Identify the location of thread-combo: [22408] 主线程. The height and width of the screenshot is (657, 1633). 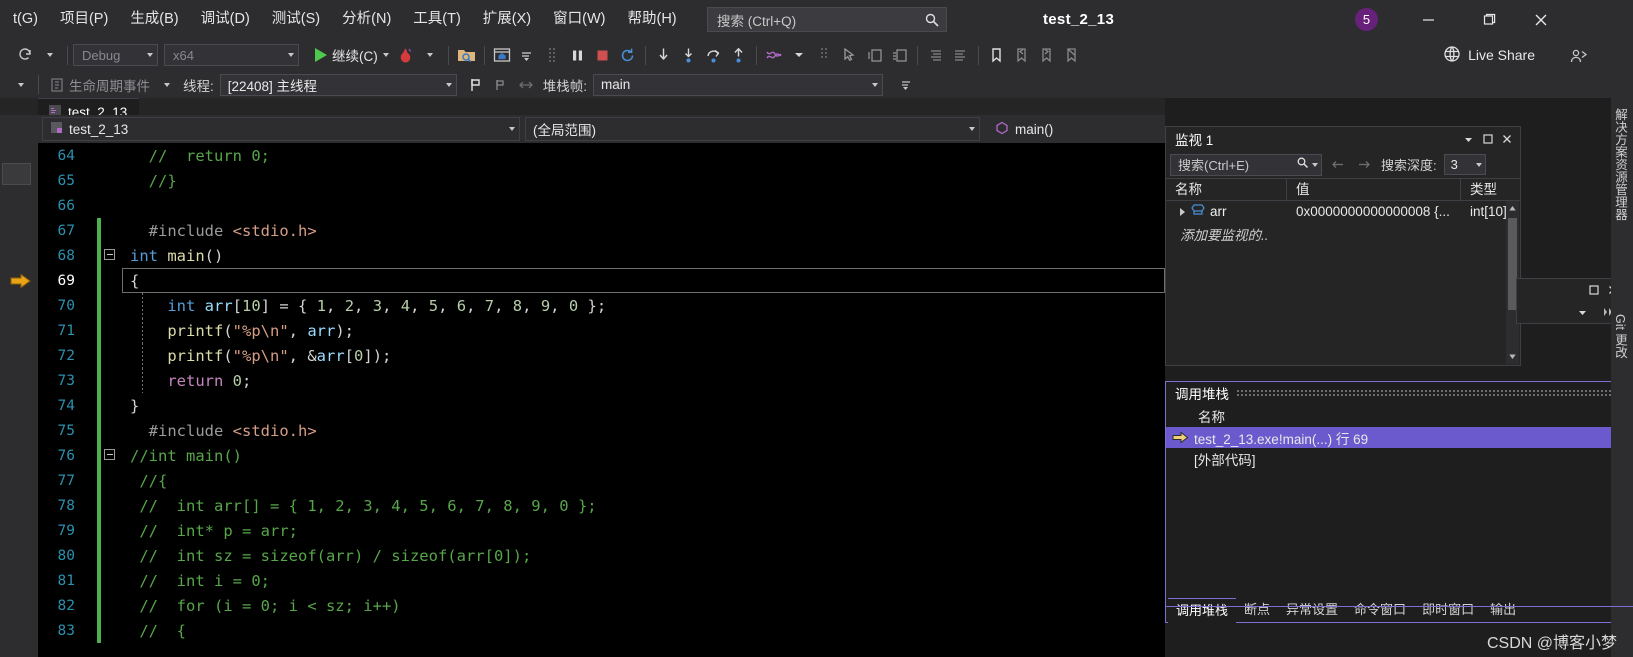
(338, 84).